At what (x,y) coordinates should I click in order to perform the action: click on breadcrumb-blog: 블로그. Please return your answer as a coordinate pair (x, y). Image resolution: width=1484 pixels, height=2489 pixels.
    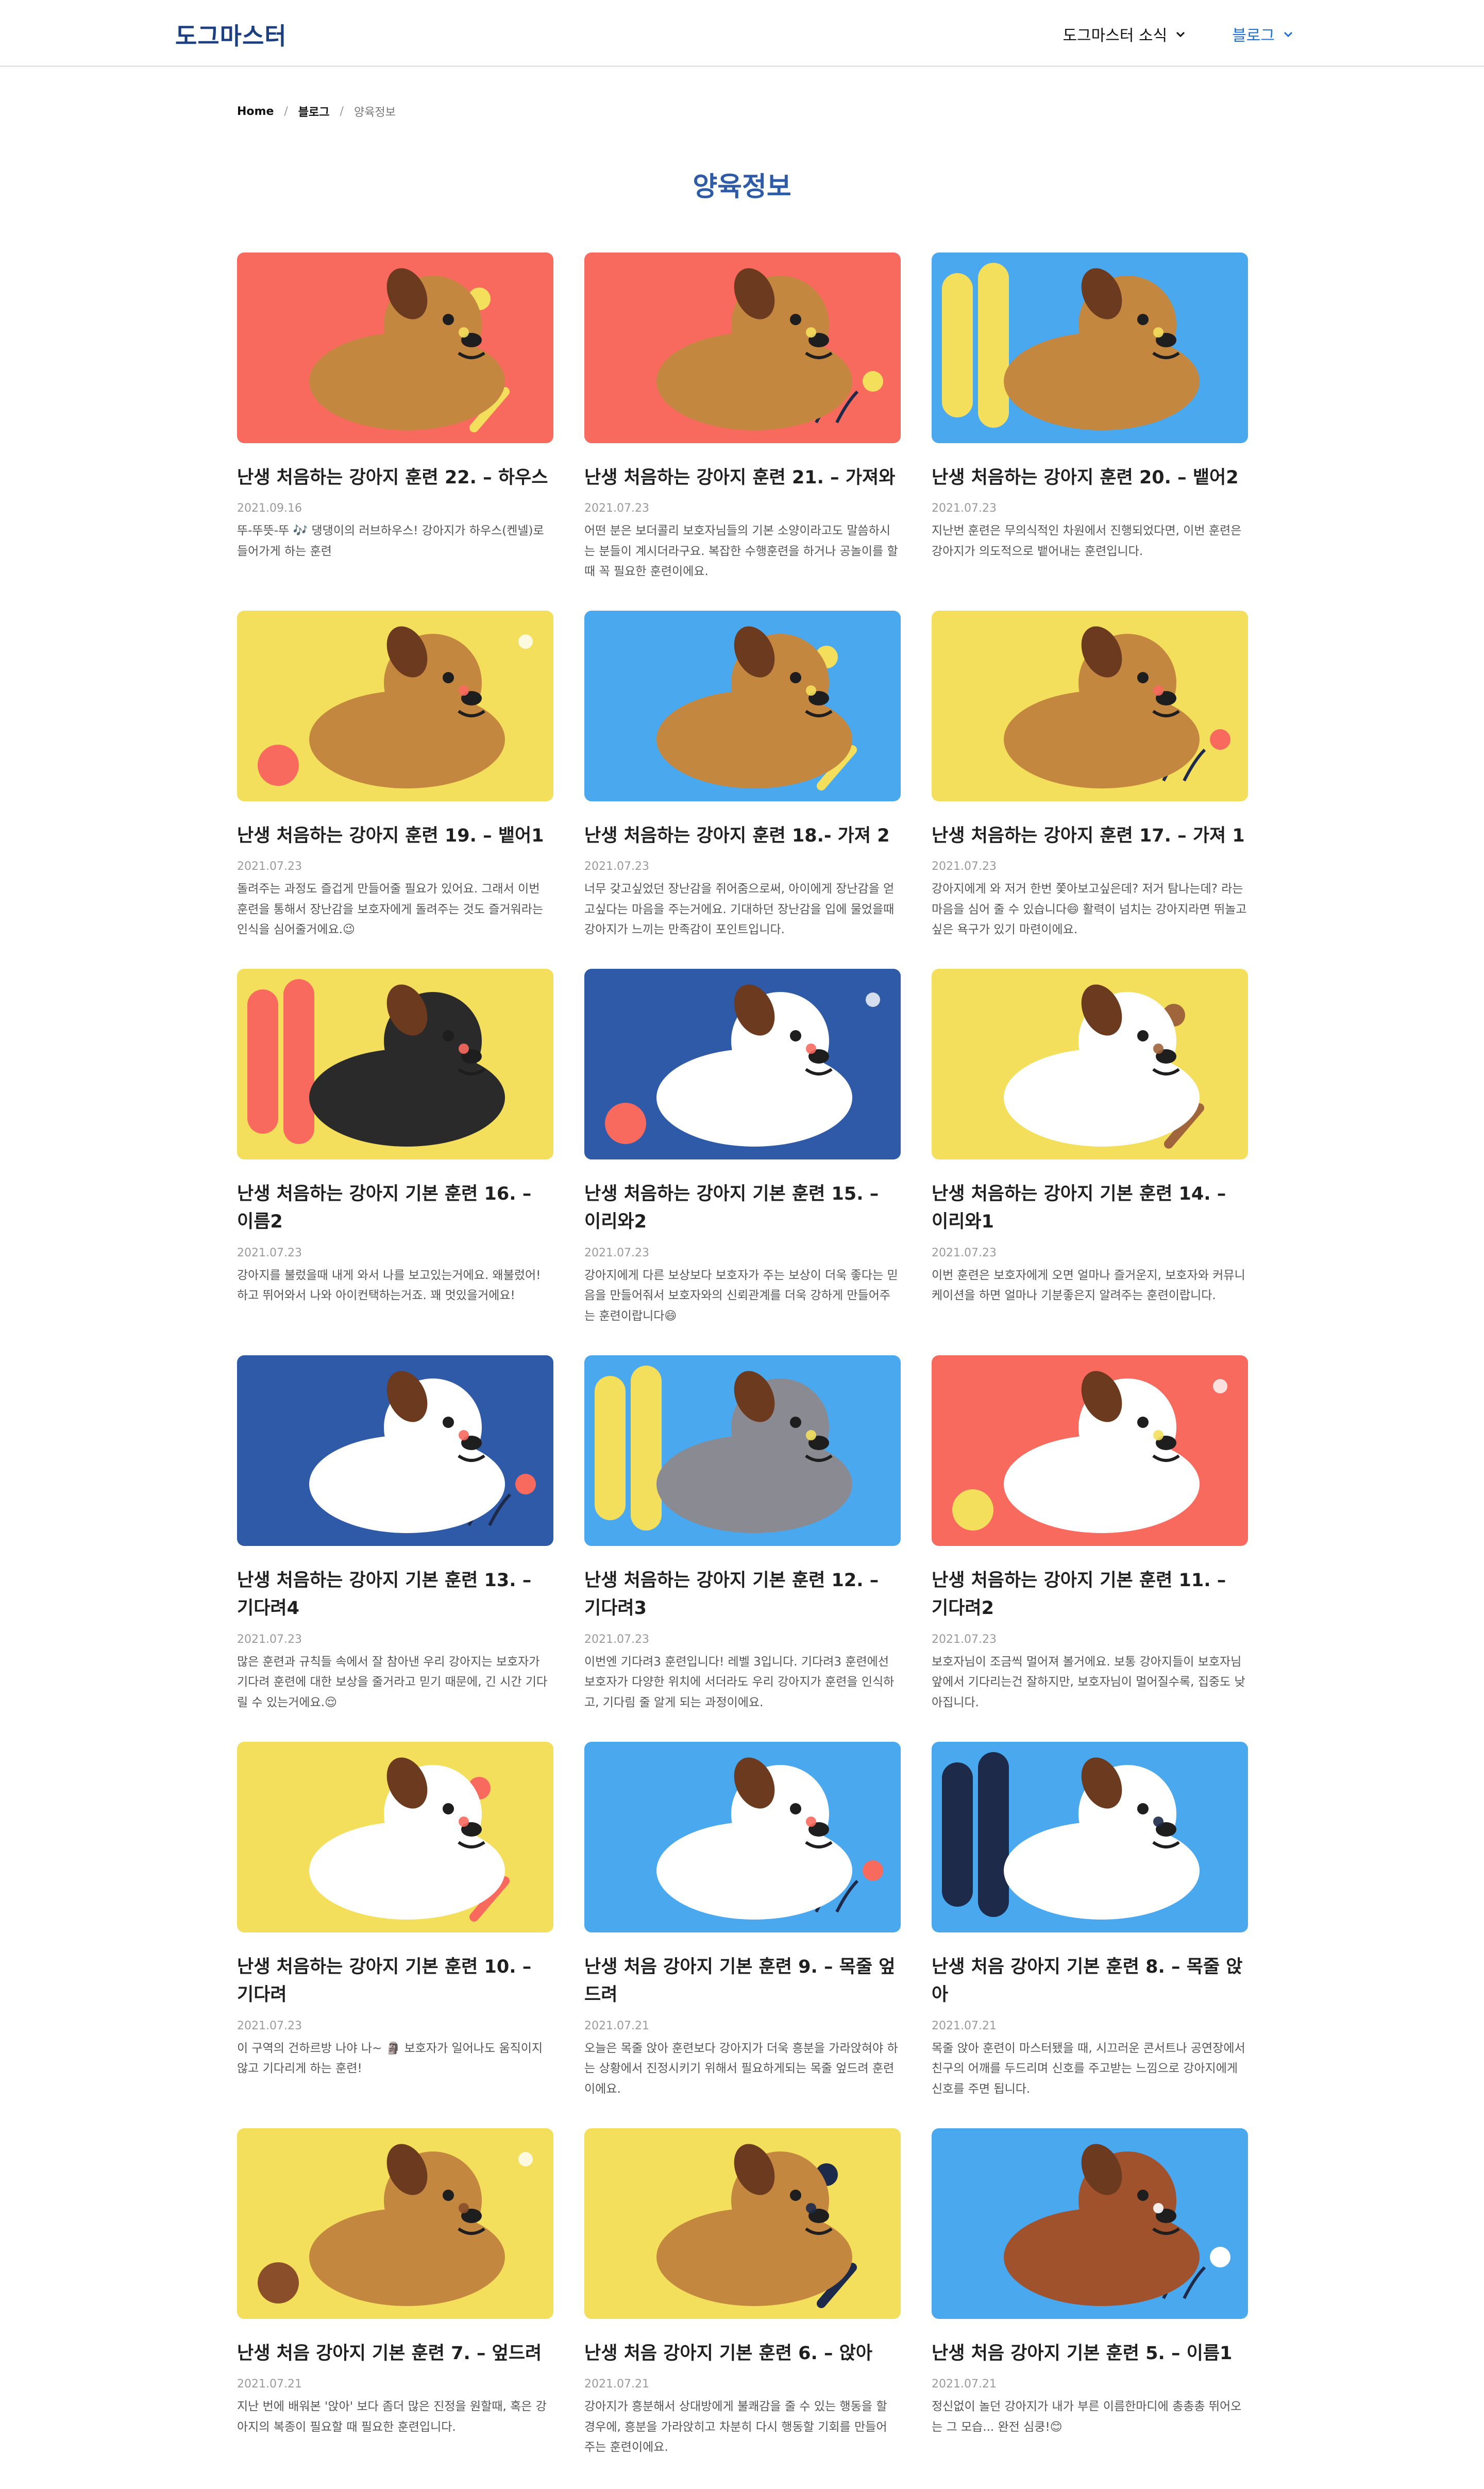
    Looking at the image, I should click on (314, 111).